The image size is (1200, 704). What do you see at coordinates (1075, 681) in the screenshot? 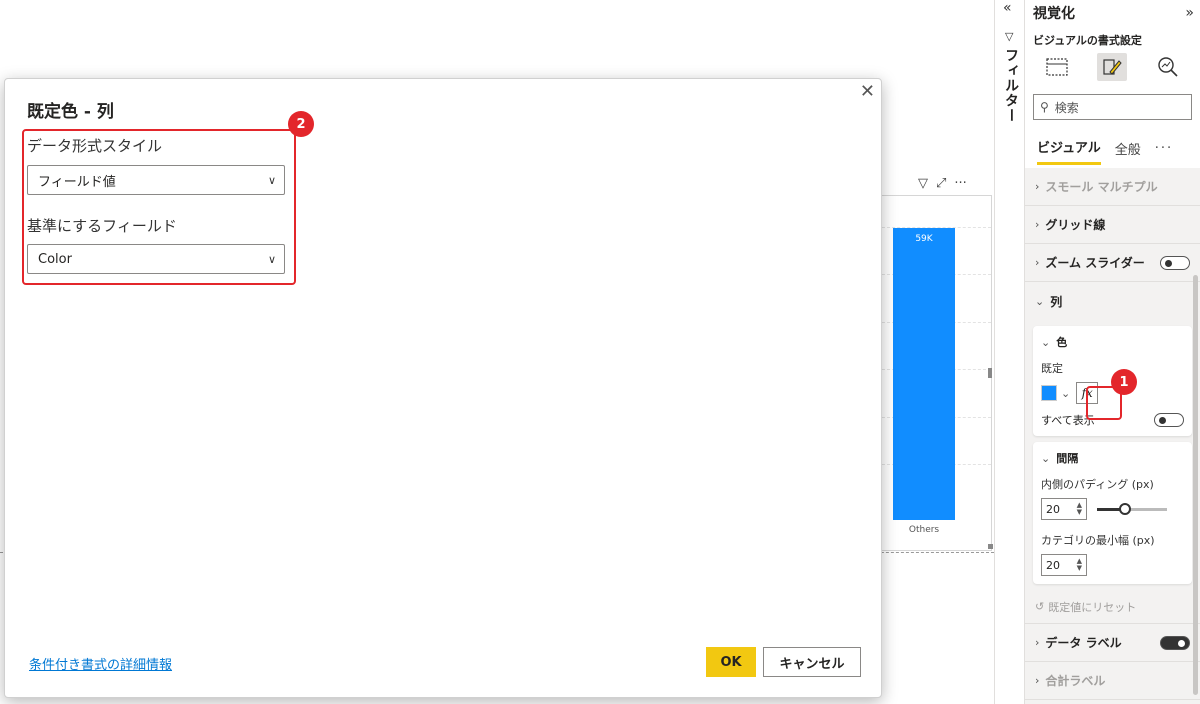
I see `section-label: 合計ラベル` at bounding box center [1075, 681].